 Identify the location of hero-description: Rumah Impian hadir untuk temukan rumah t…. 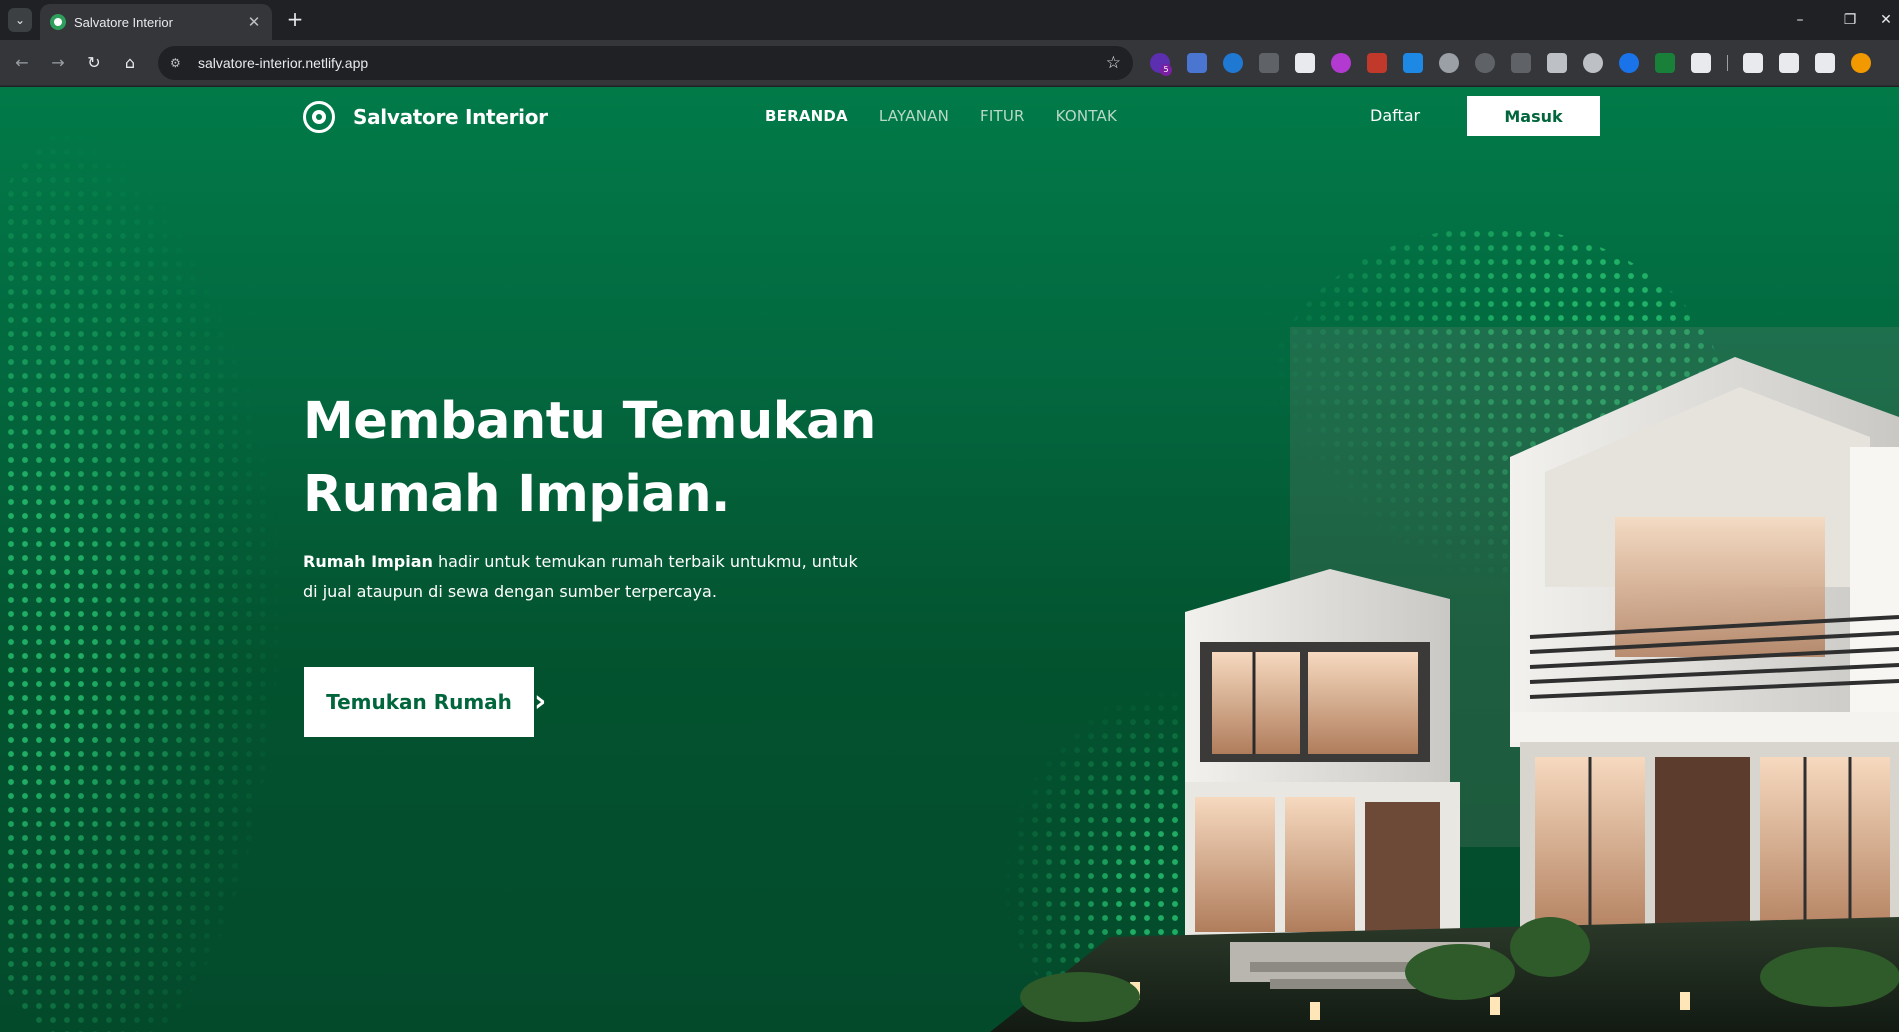
(583, 577).